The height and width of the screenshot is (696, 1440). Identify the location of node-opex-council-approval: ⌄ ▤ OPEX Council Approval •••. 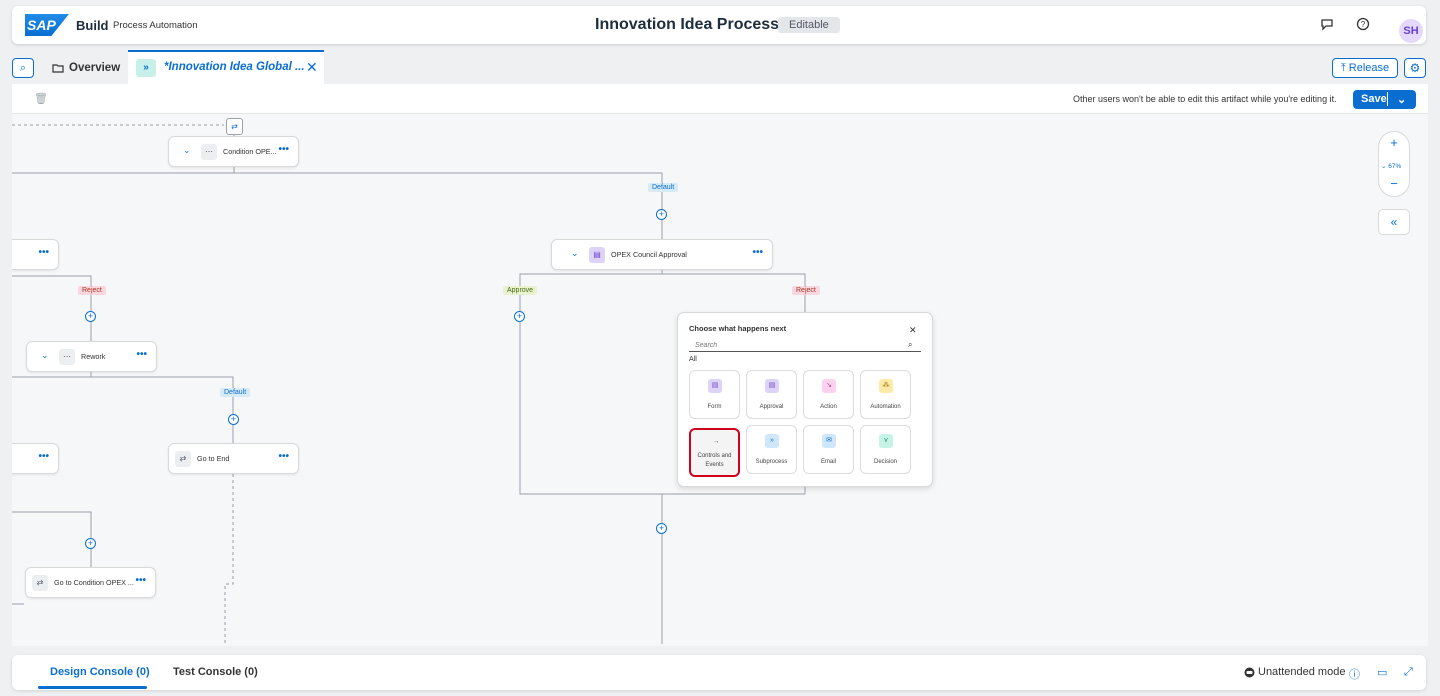
(662, 254).